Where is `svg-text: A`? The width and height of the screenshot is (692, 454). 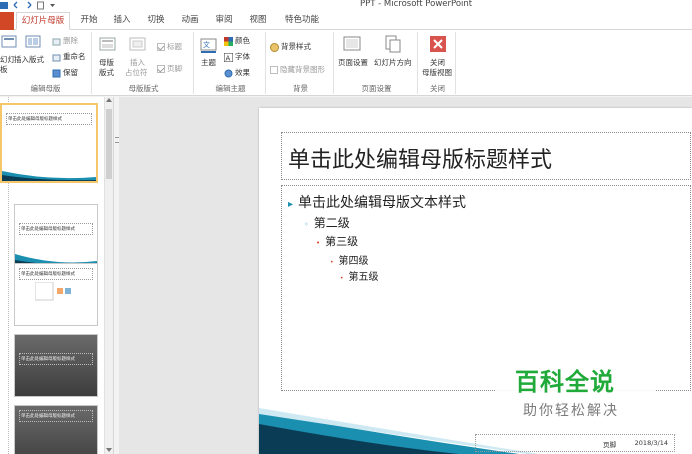 svg-text: A is located at coordinates (228, 58).